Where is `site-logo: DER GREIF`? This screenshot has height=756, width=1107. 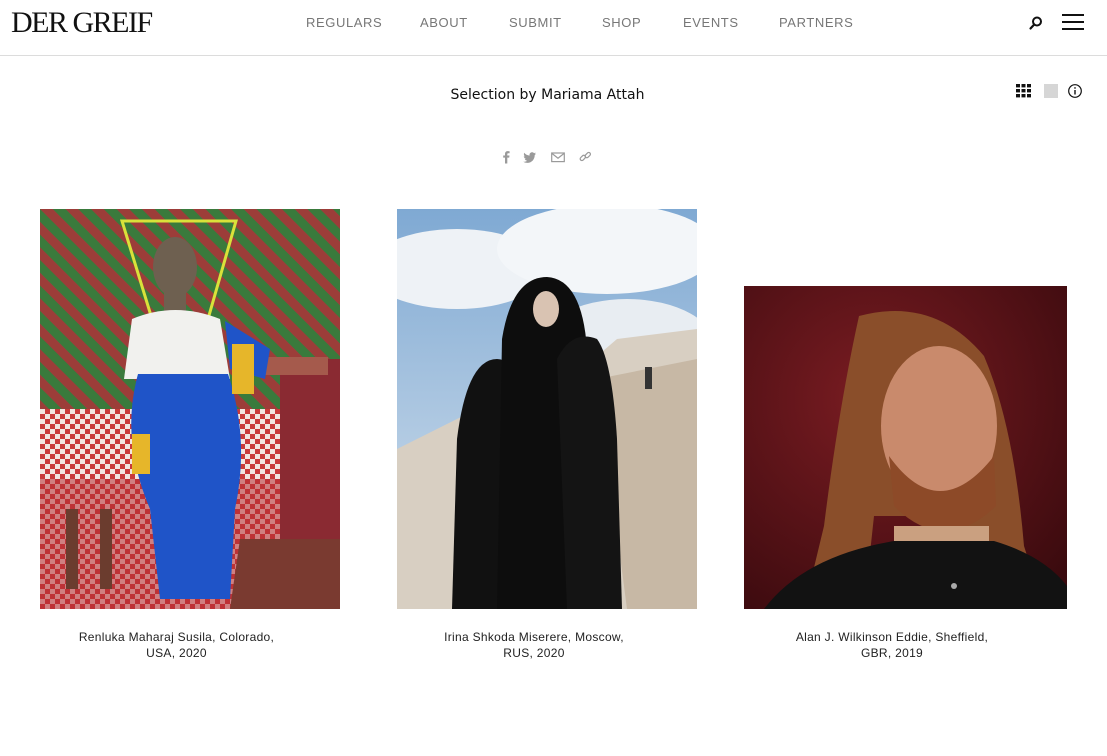 site-logo: DER GREIF is located at coordinates (82, 23).